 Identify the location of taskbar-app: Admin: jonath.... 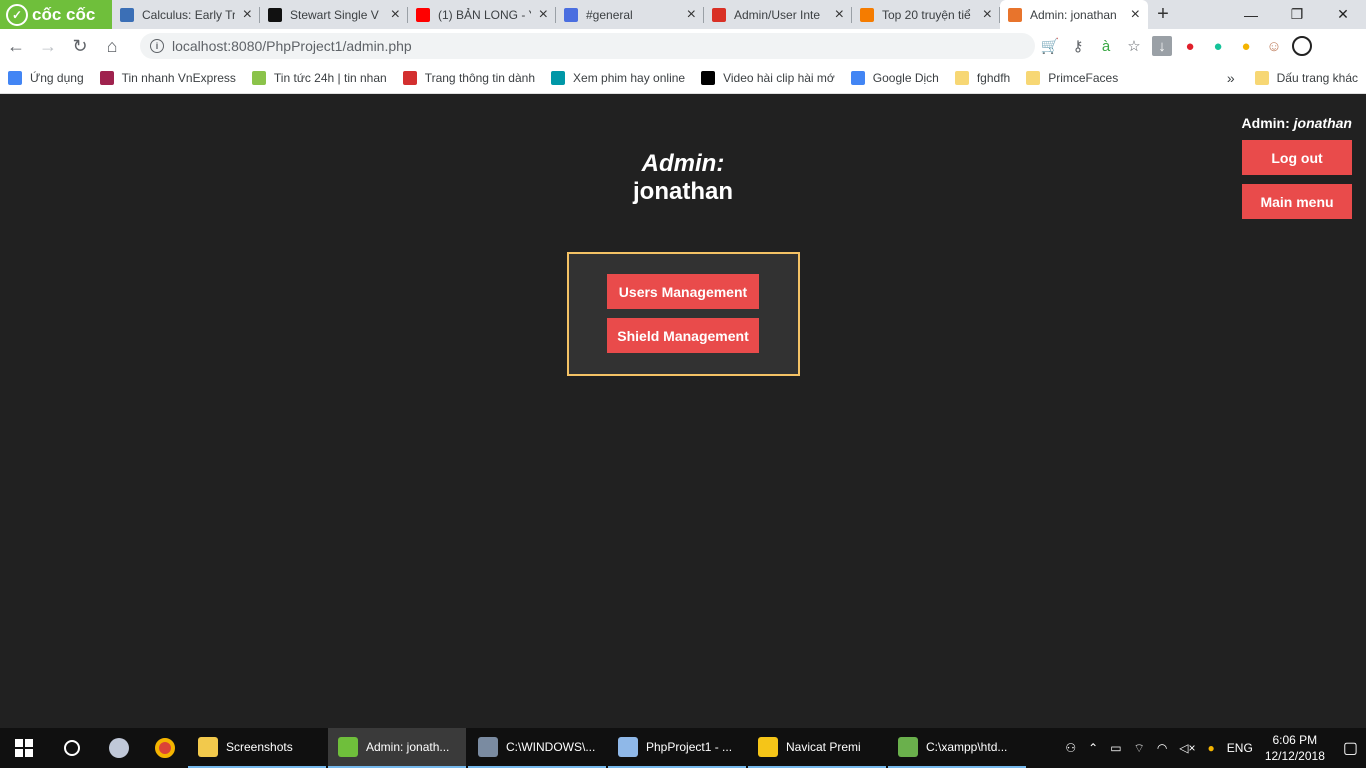
(397, 748).